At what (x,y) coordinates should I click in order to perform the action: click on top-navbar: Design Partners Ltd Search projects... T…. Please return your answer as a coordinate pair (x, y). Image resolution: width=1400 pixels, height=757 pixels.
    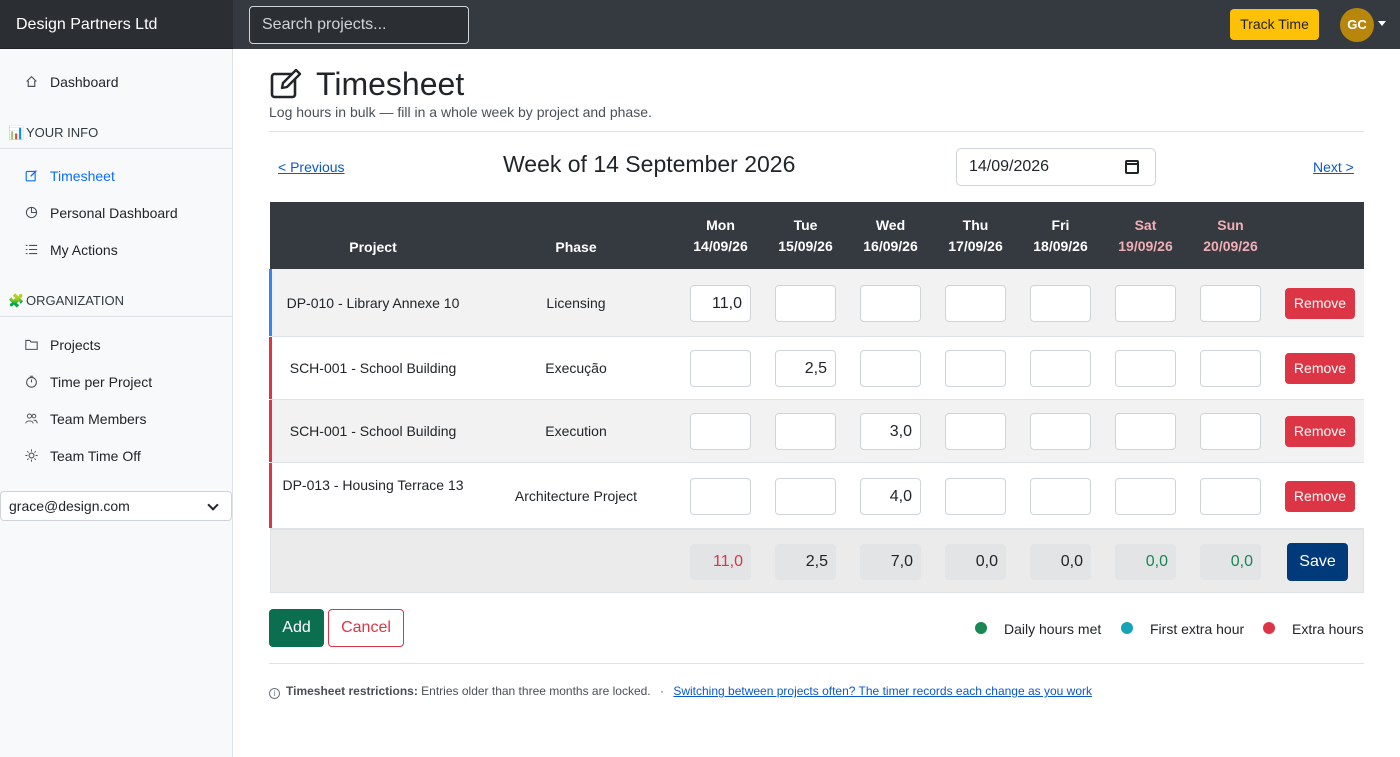
    Looking at the image, I should click on (700, 24).